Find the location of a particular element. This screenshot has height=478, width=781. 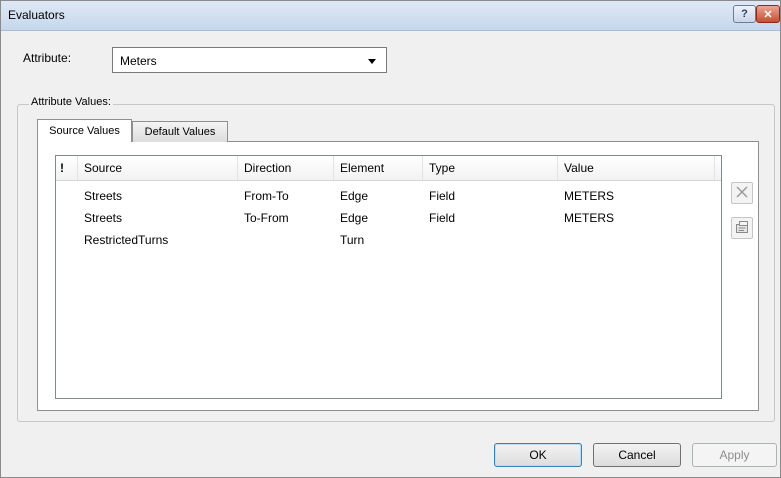

help-button: ? is located at coordinates (744, 14).